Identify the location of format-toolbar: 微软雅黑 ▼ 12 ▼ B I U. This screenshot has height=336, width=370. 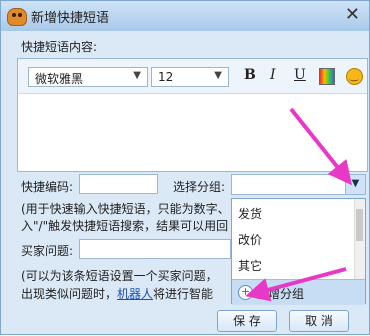
(192, 76).